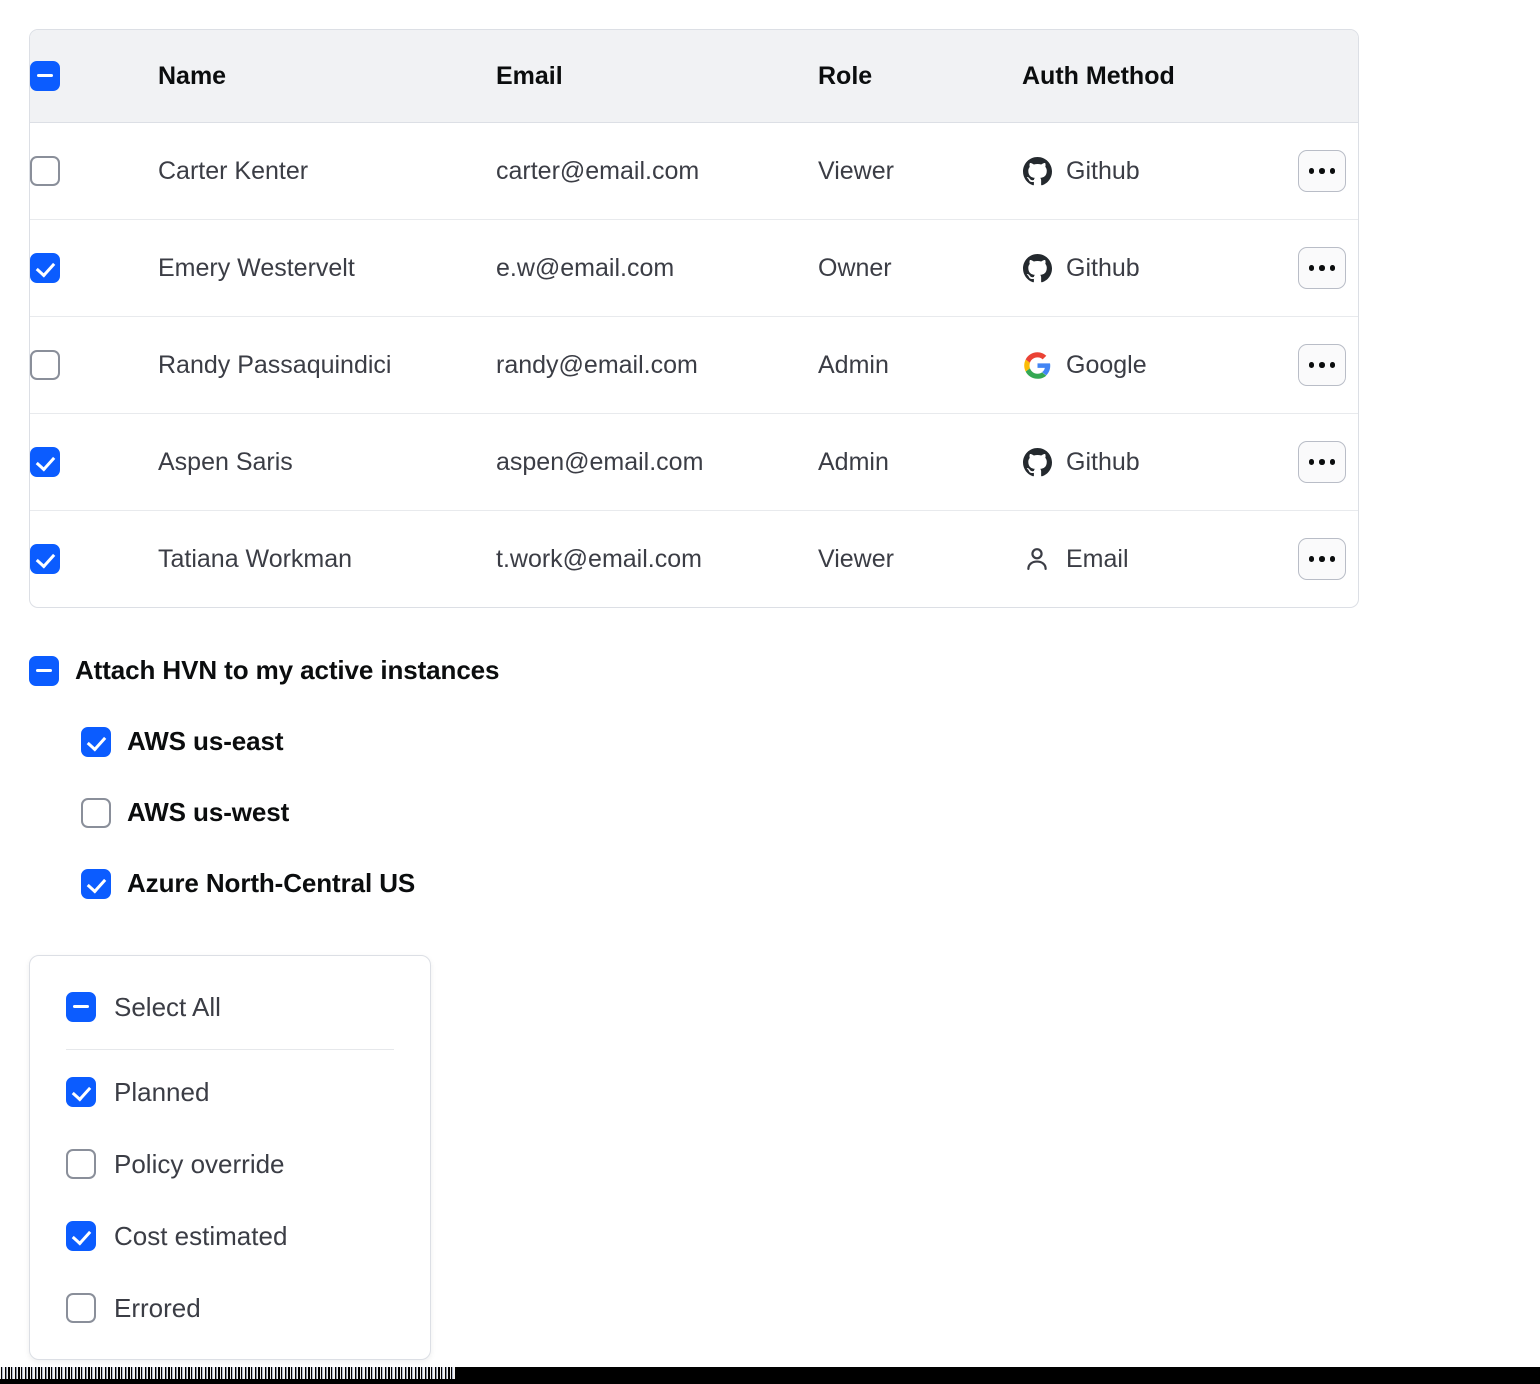 The image size is (1540, 1384). What do you see at coordinates (327, 365) in the screenshot?
I see `cell-name: Randy Passaquindici` at bounding box center [327, 365].